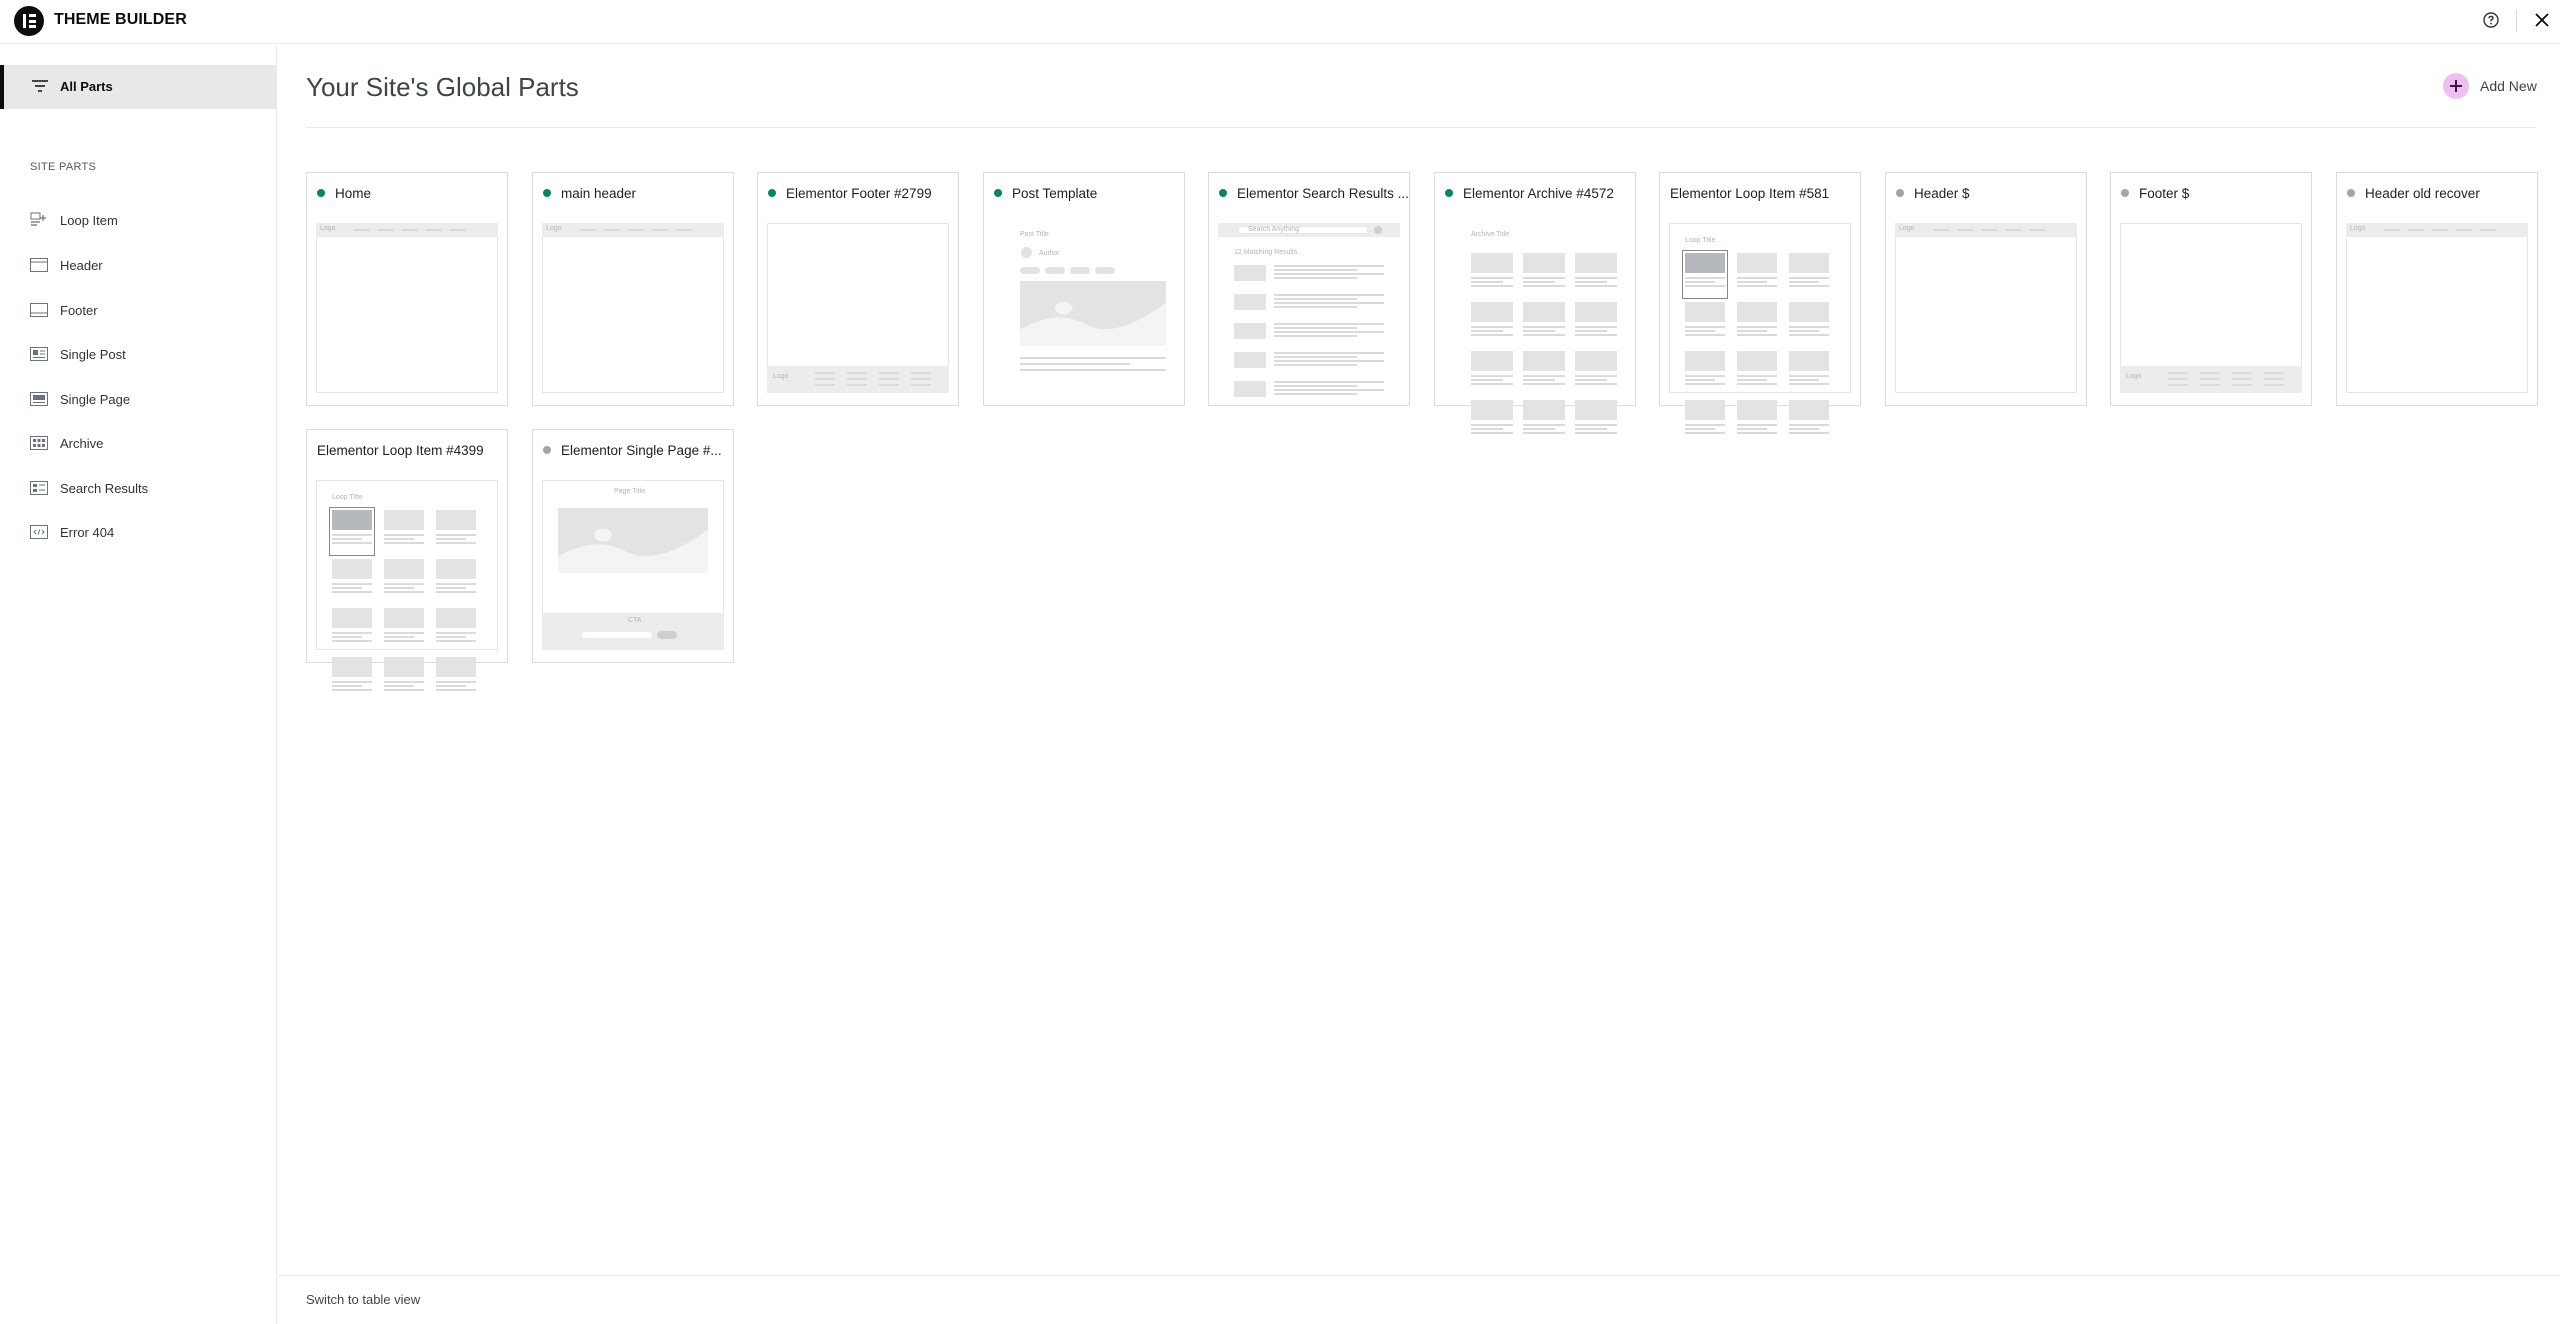 The height and width of the screenshot is (1324, 2560). I want to click on part-card: Elementor Single Page #... Page Title CTA, so click(633, 546).